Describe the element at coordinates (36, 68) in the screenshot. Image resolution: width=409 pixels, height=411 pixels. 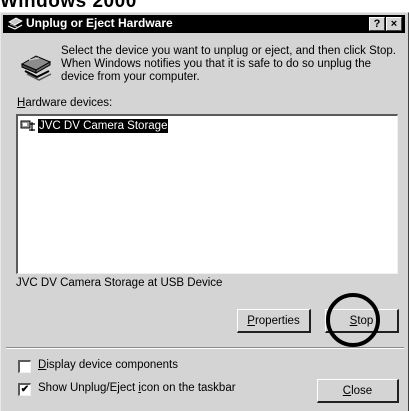
I see `unplug-hardware-icon` at that location.